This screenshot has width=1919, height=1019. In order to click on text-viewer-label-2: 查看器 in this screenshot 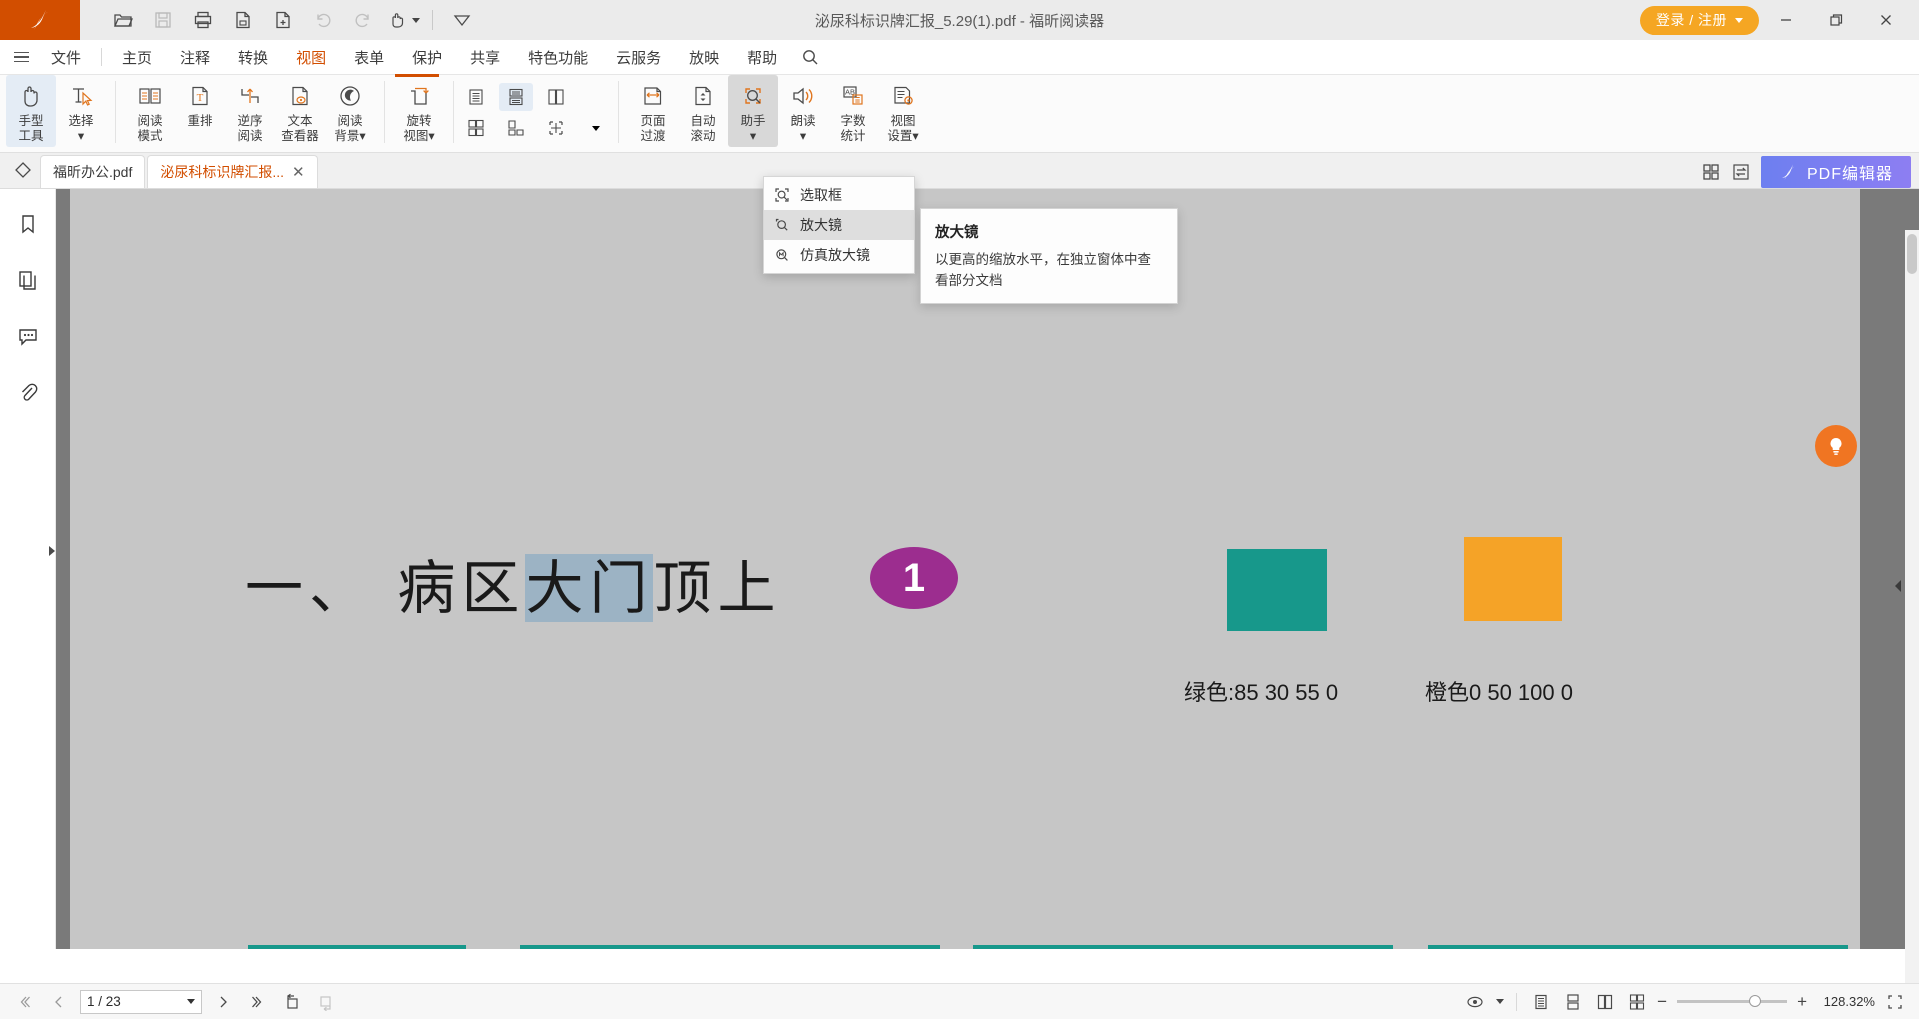, I will do `click(300, 136)`.